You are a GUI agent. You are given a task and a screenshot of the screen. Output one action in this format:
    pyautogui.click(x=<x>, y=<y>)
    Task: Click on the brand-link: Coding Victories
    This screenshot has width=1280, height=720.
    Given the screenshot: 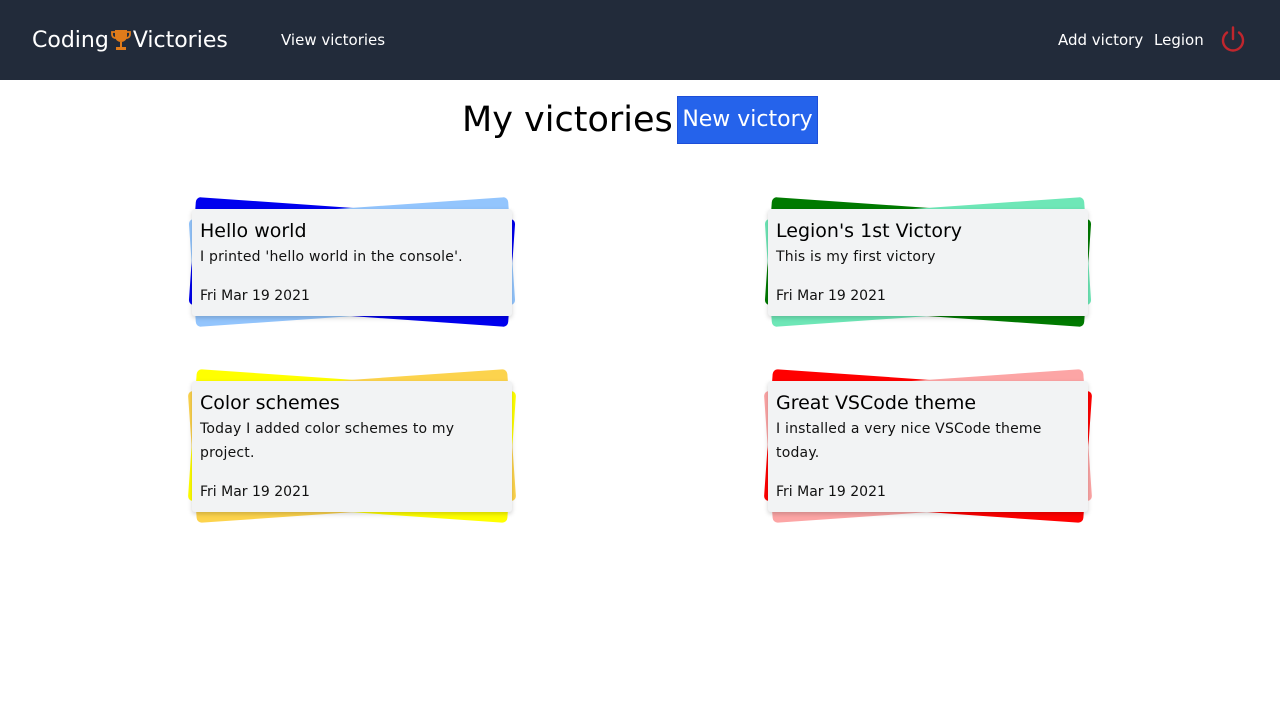 What is the action you would take?
    pyautogui.click(x=130, y=40)
    